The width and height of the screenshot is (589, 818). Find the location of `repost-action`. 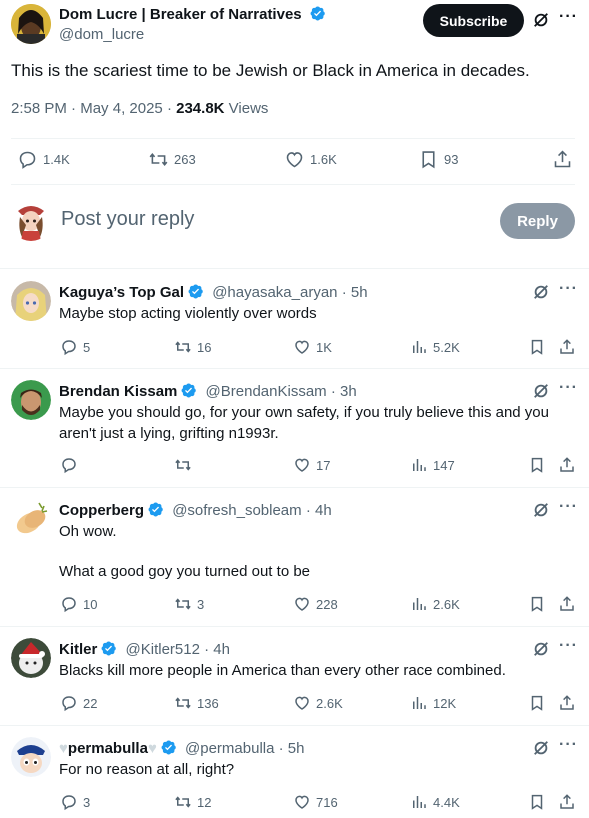

repost-action is located at coordinates (185, 465).